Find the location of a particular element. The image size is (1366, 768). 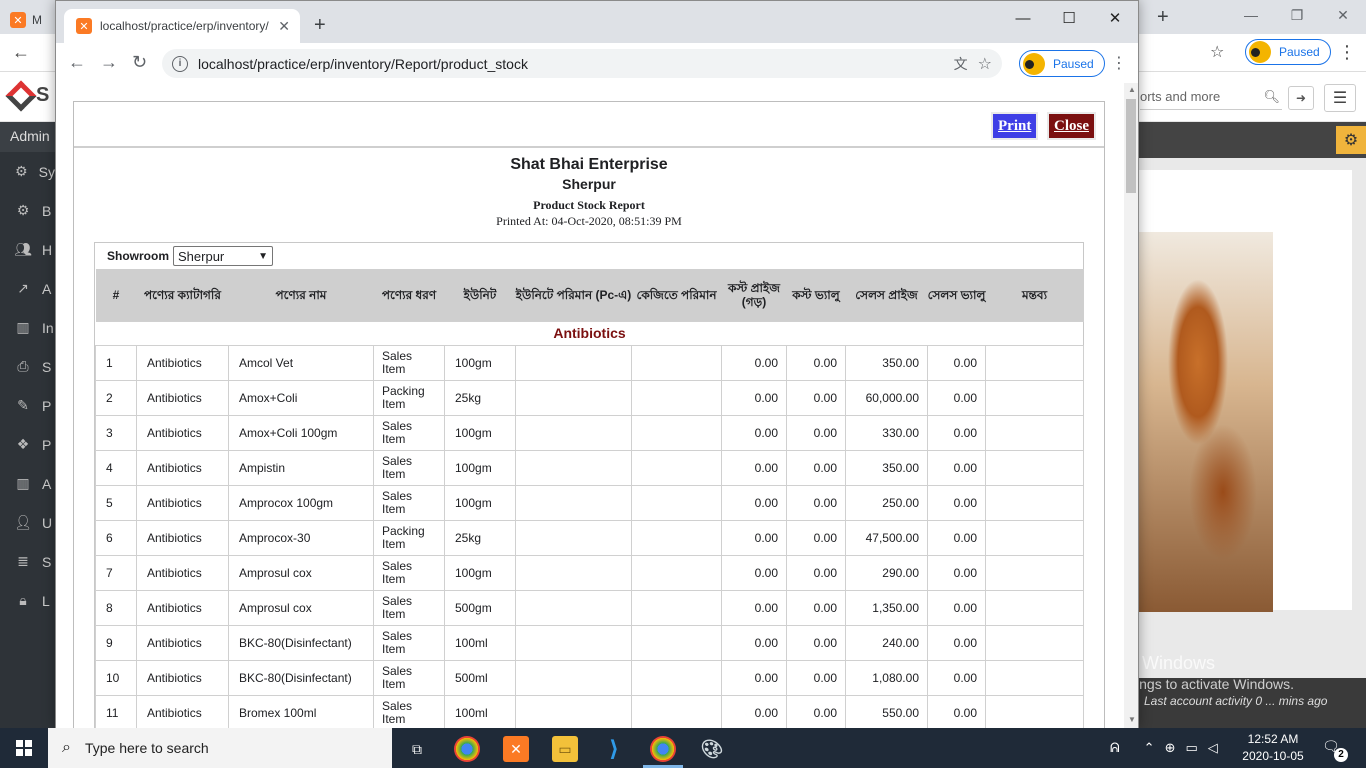

file-explorer-icon: ▭ is located at coordinates (565, 749).